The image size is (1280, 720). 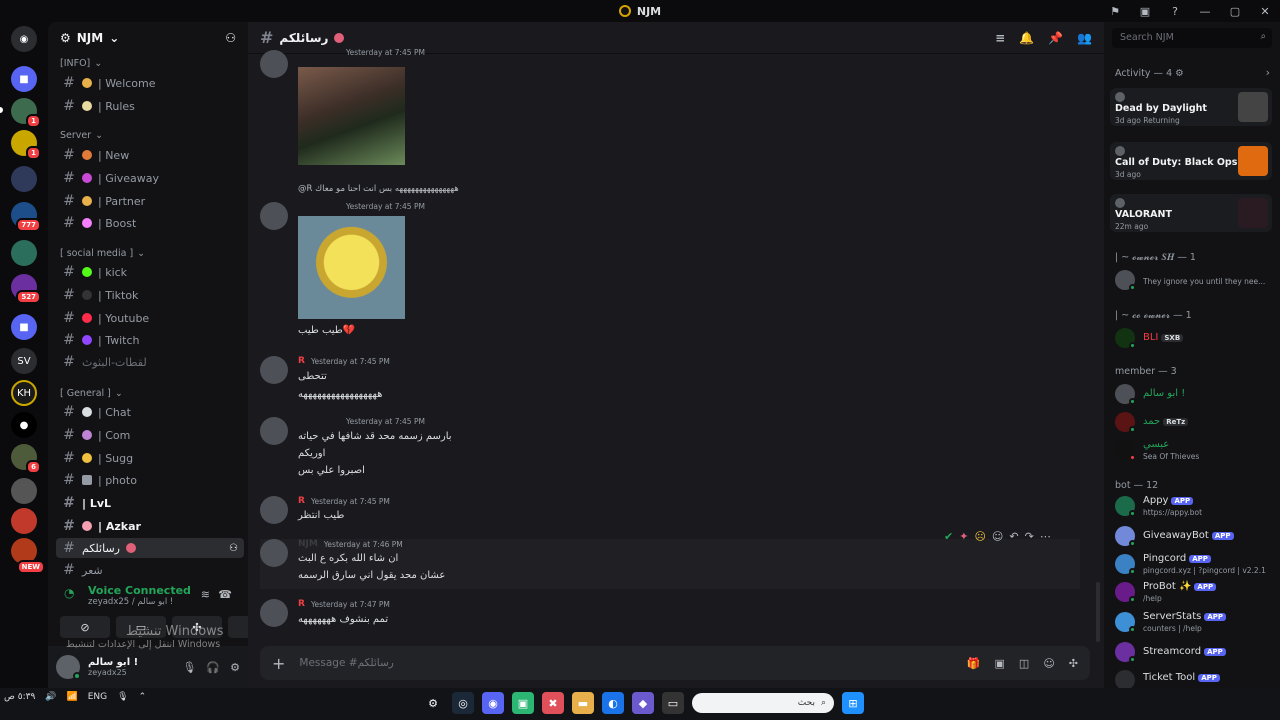 I want to click on file-explorer-icon: ▬, so click(x=583, y=703).